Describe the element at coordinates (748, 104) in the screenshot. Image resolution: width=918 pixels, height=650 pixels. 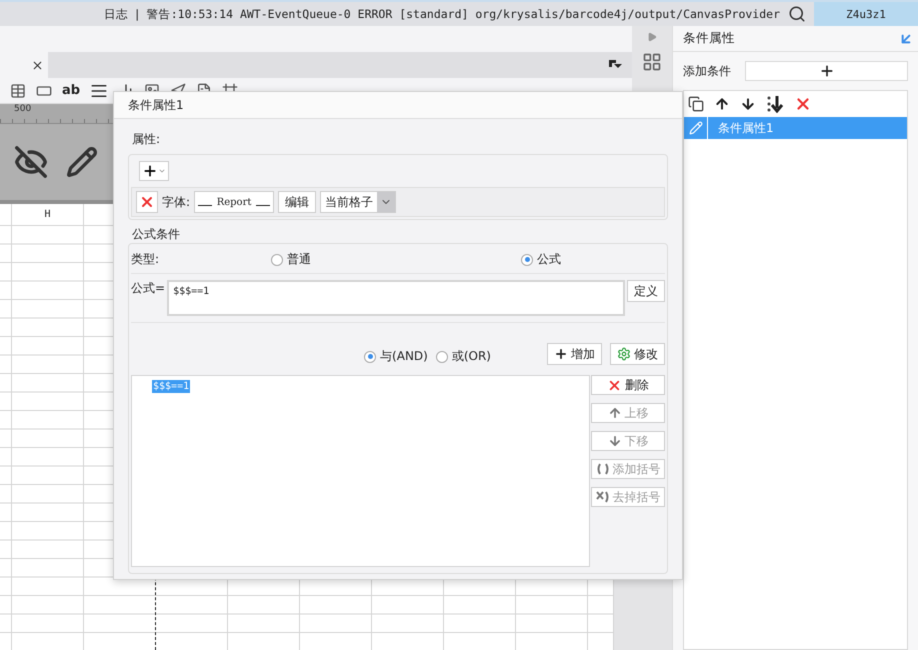
I see `arrow-down-icon` at that location.